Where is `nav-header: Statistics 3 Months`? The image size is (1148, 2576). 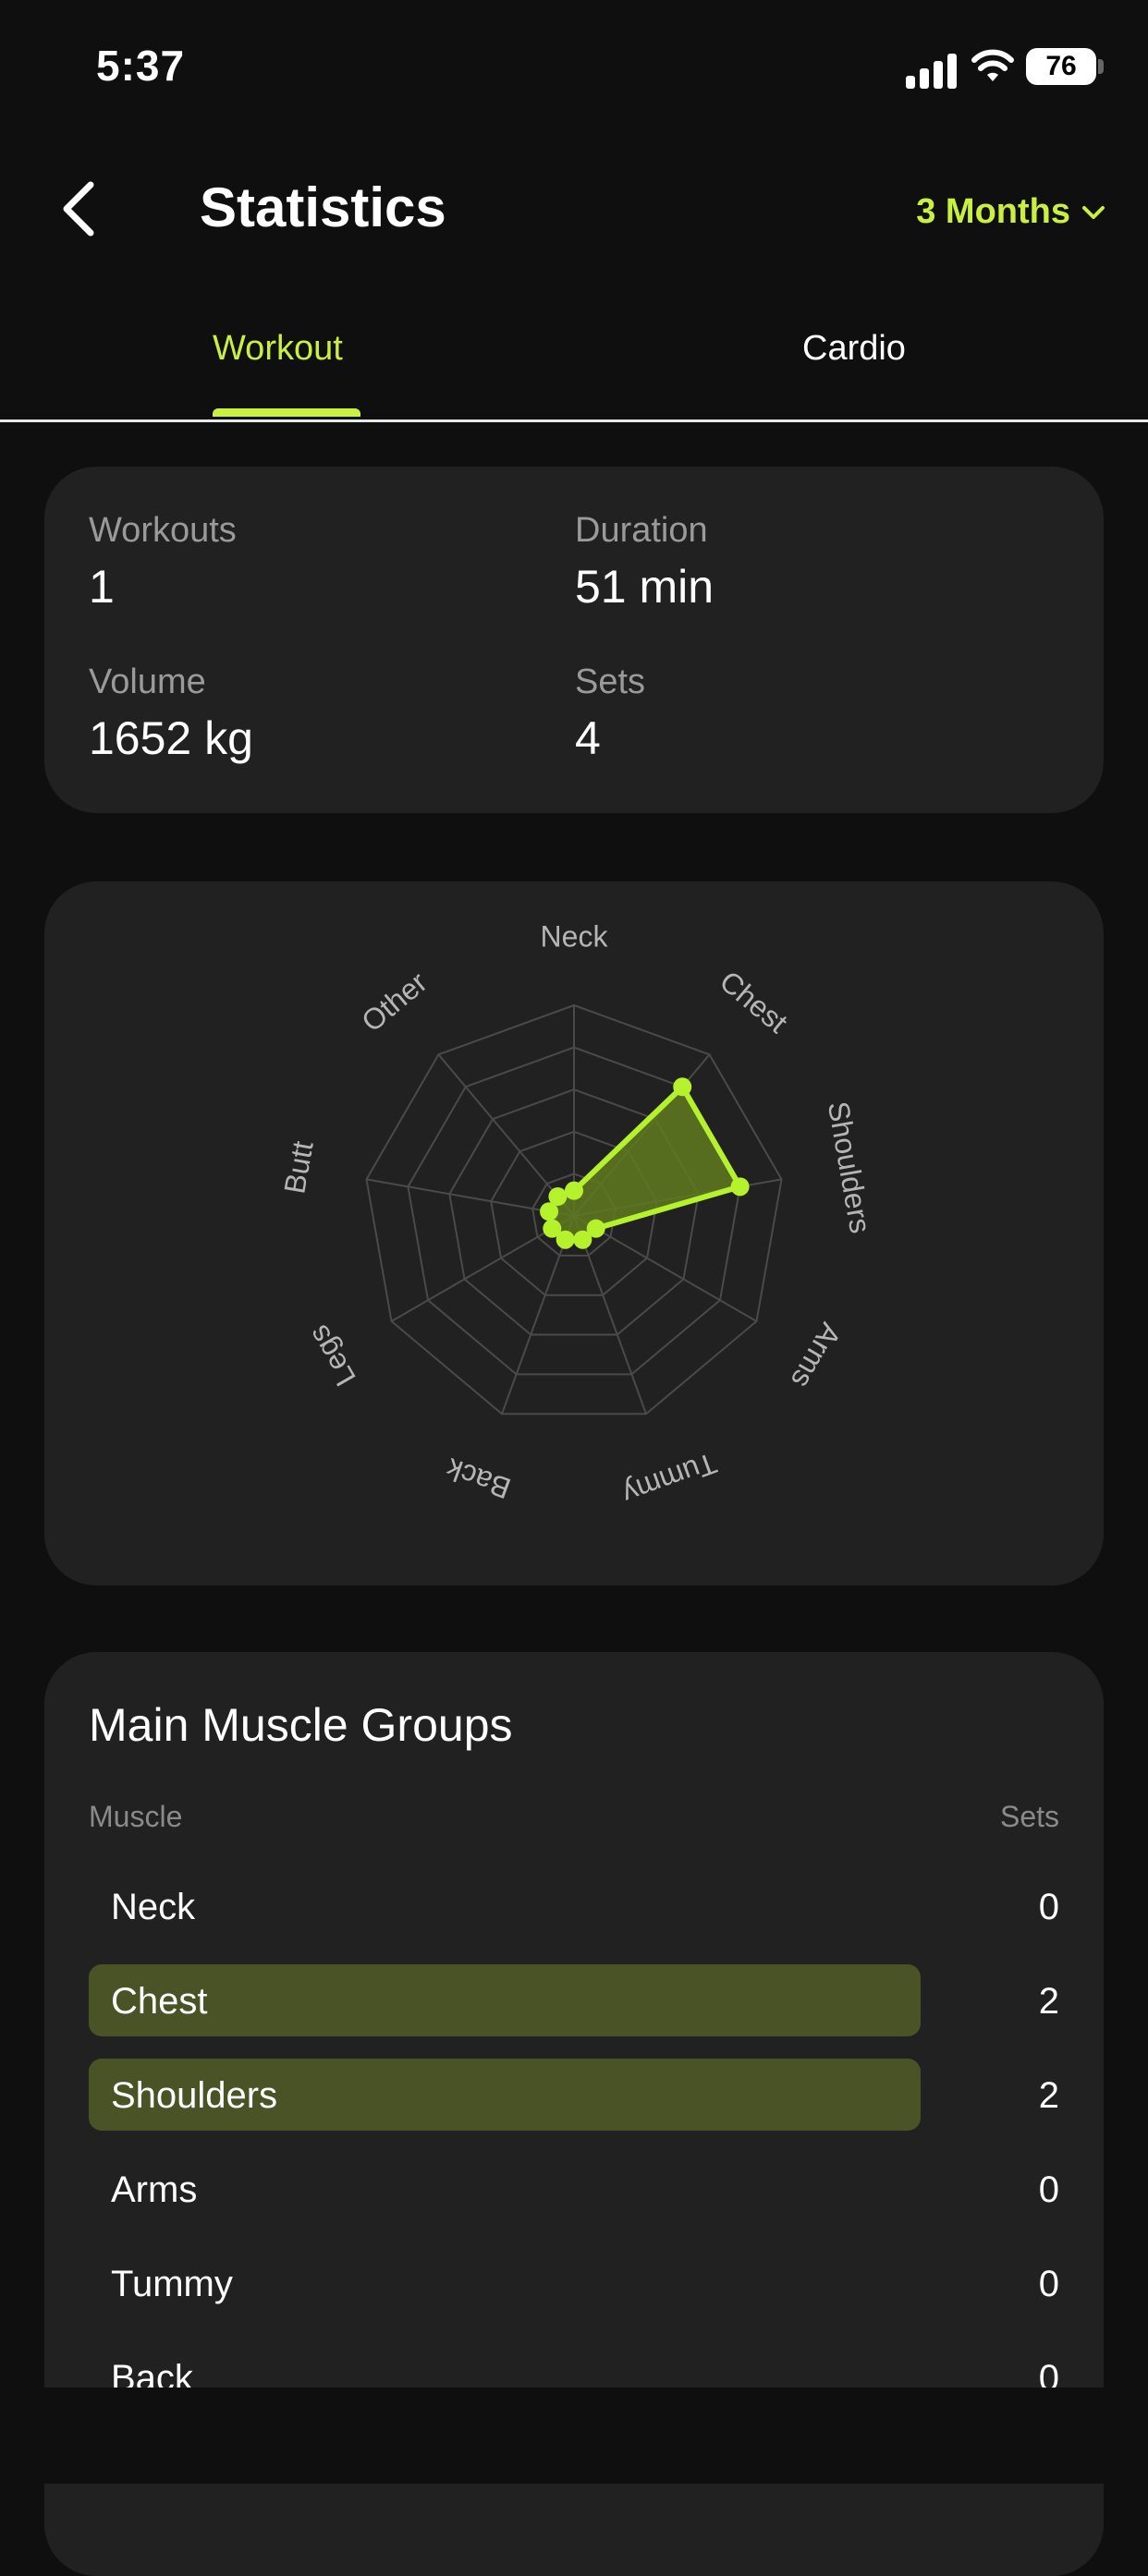 nav-header: Statistics 3 Months is located at coordinates (574, 212).